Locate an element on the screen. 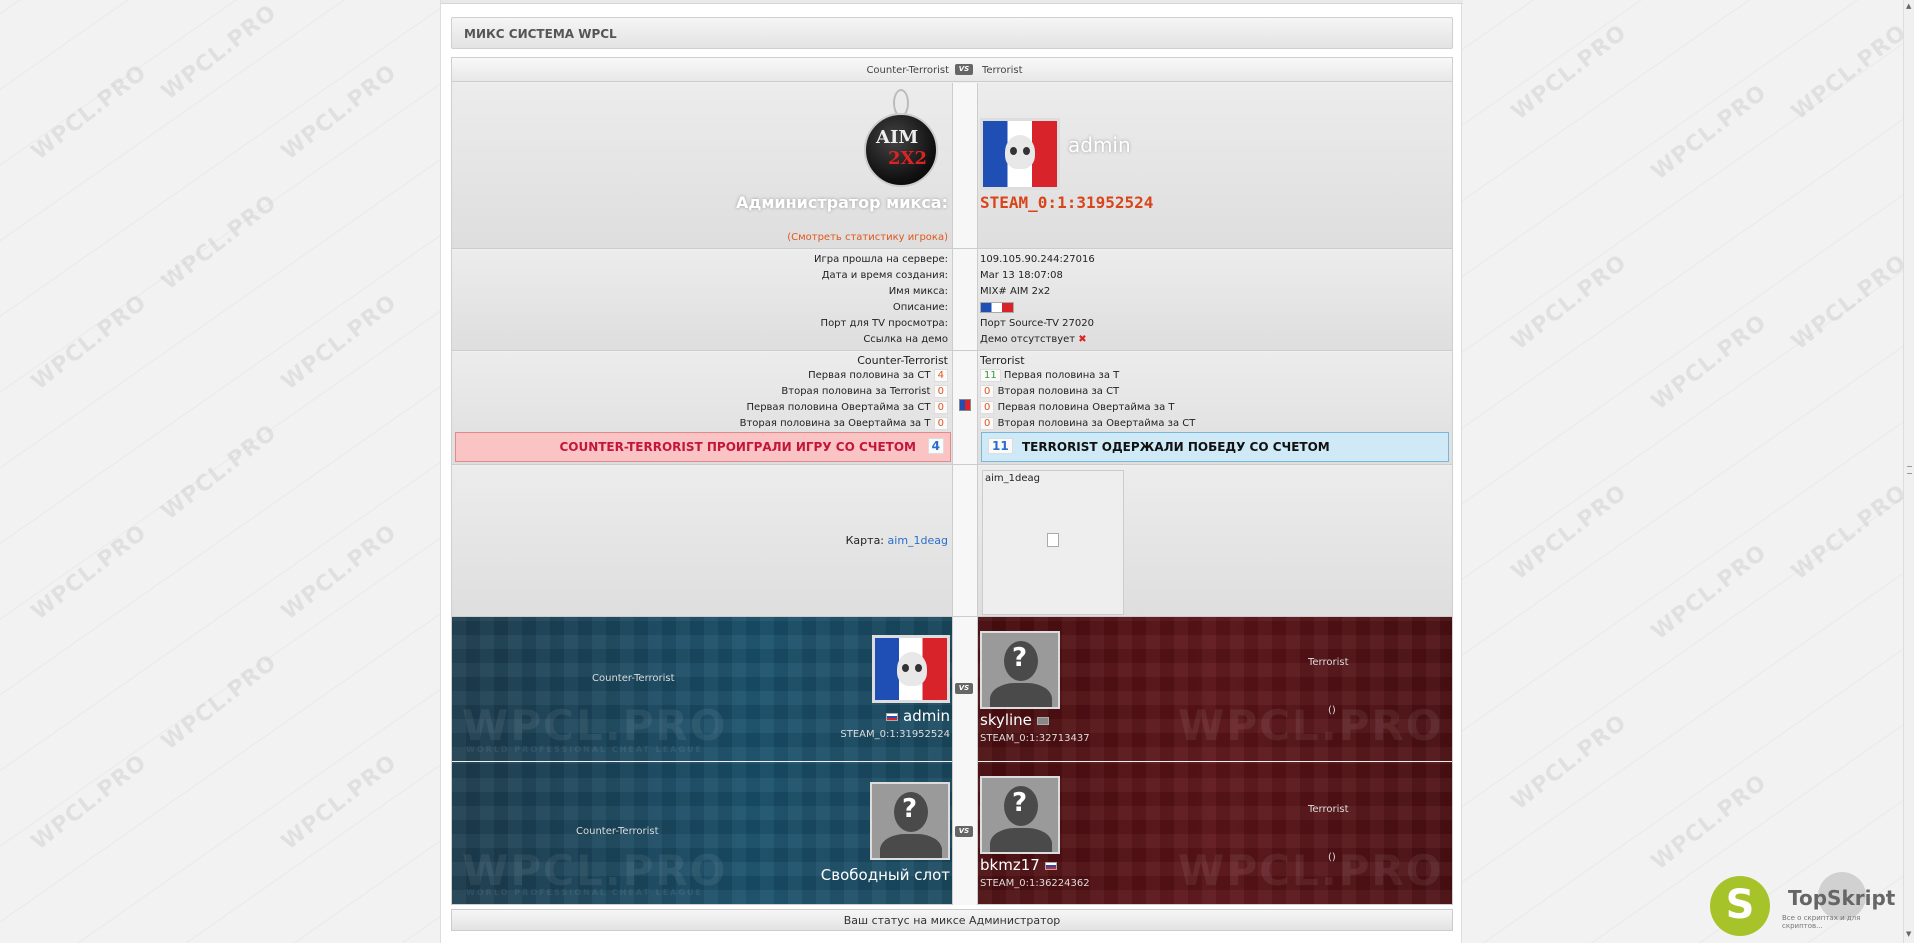 The height and width of the screenshot is (943, 1914). description-flag-icon is located at coordinates (997, 307).